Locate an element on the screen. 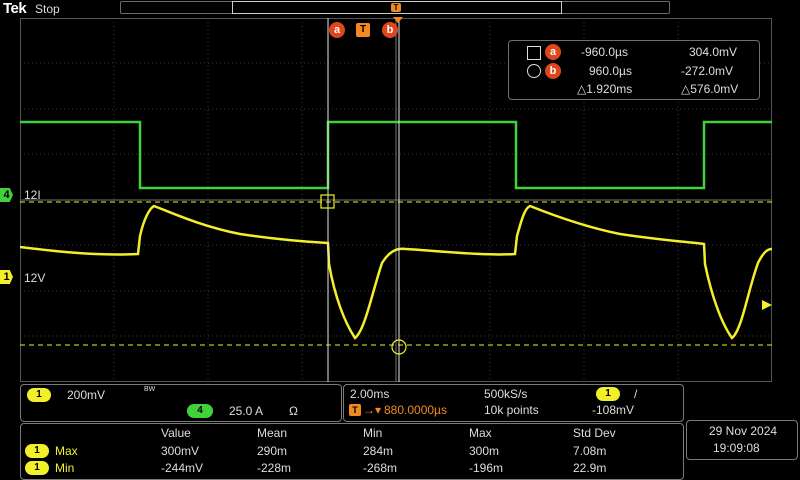 This screenshot has width=800, height=480. timebase-scale: 2.00ms is located at coordinates (370, 394).